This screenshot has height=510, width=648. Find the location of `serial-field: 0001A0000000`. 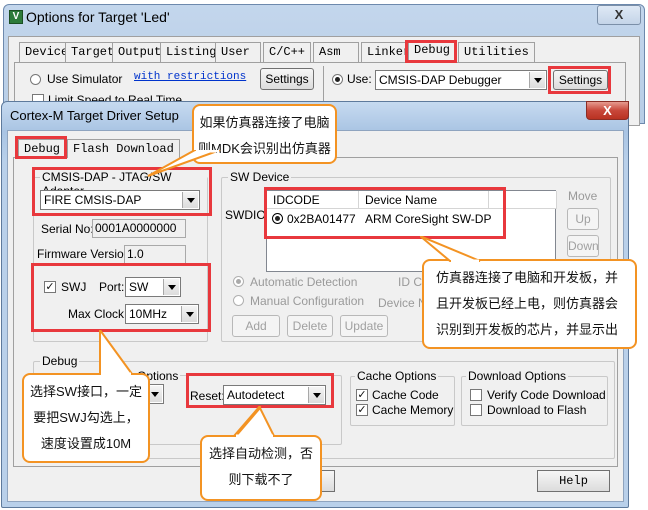

serial-field: 0001A0000000 is located at coordinates (139, 228).